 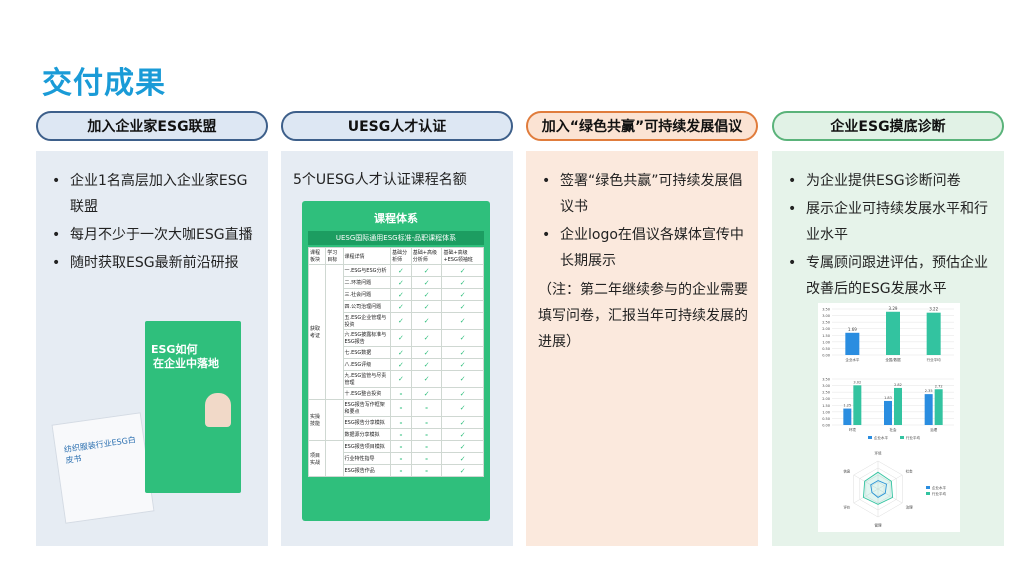 What do you see at coordinates (645, 194) in the screenshot?
I see `list-item: 签署“绿色共赢”可持续发展倡议书` at bounding box center [645, 194].